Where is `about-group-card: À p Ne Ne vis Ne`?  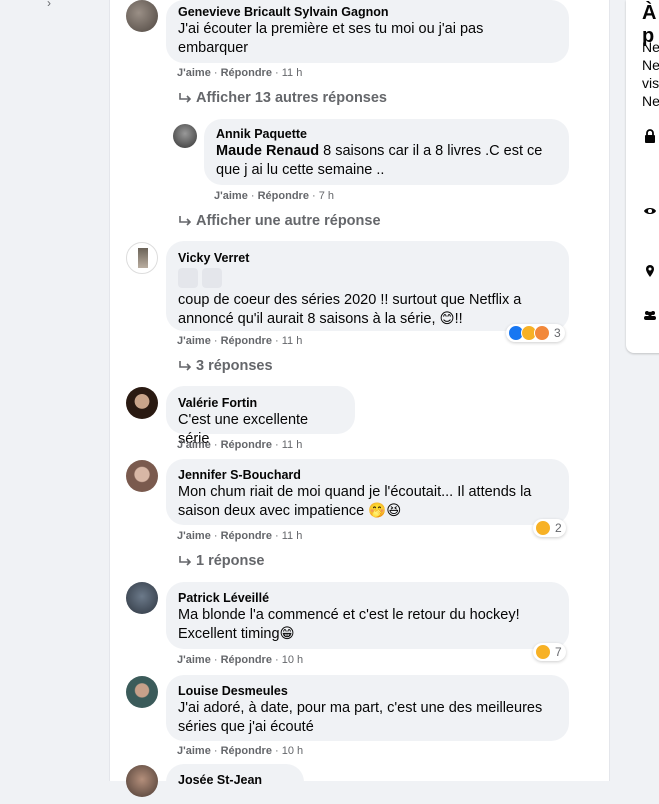 about-group-card: À p Ne Ne vis Ne is located at coordinates (642, 176).